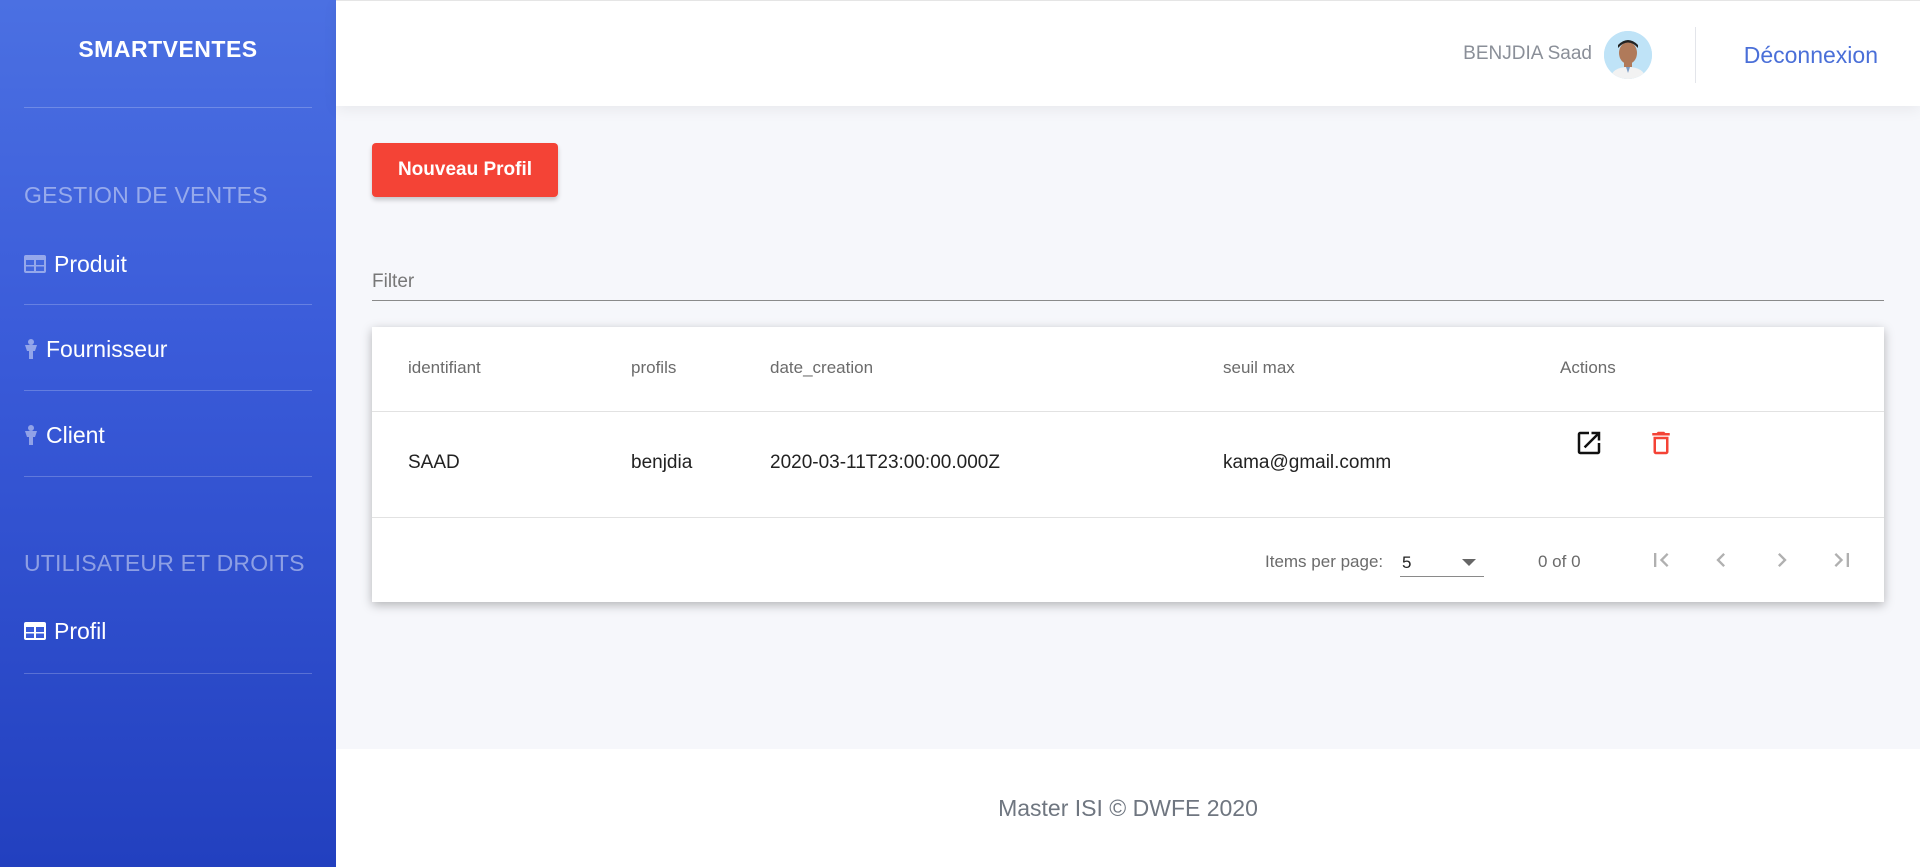  What do you see at coordinates (1259, 368) in the screenshot?
I see `column-header-seuil-max: seuil max` at bounding box center [1259, 368].